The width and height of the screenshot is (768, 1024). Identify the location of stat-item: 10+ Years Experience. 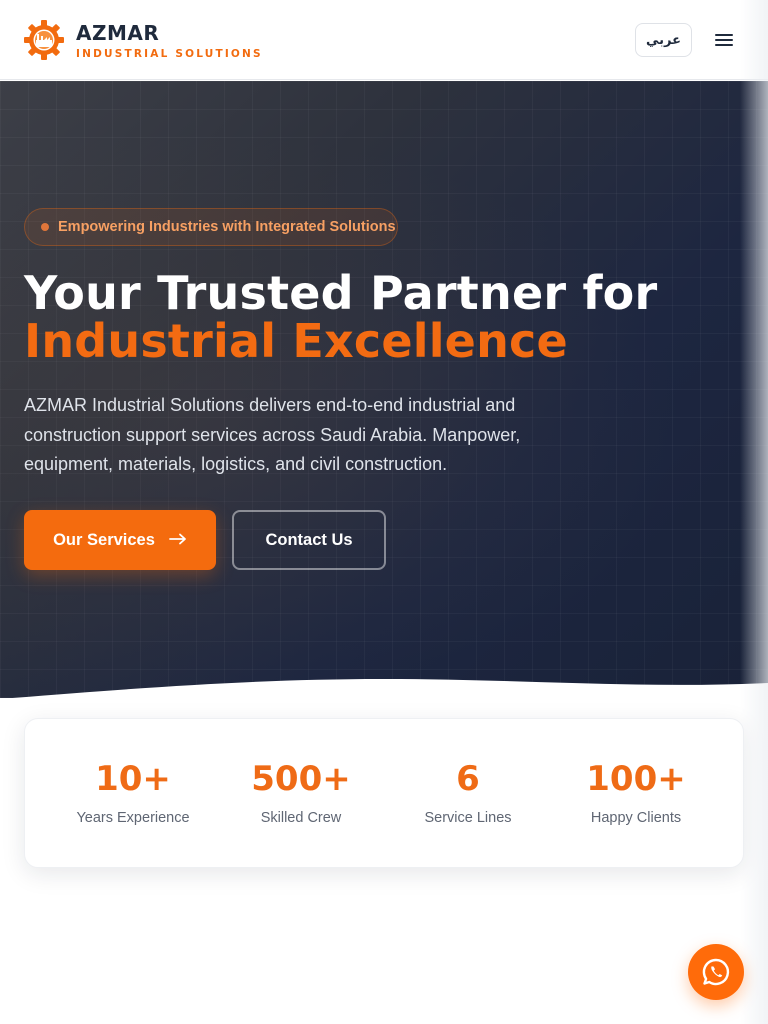
(133, 794).